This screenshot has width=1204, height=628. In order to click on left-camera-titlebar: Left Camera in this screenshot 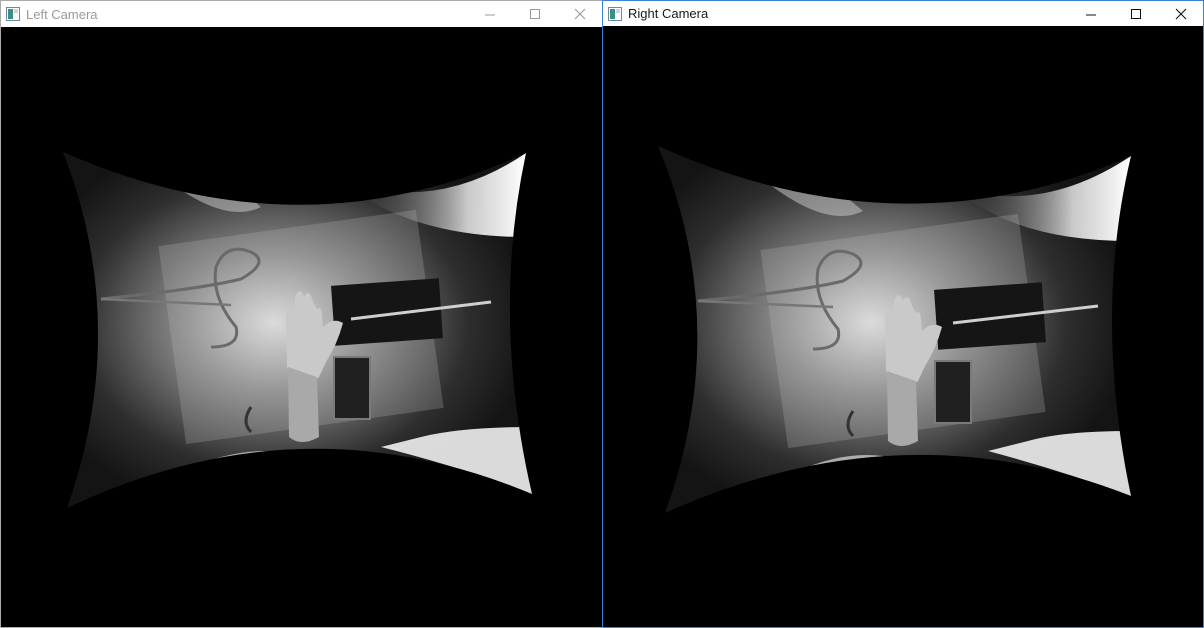, I will do `click(301, 14)`.